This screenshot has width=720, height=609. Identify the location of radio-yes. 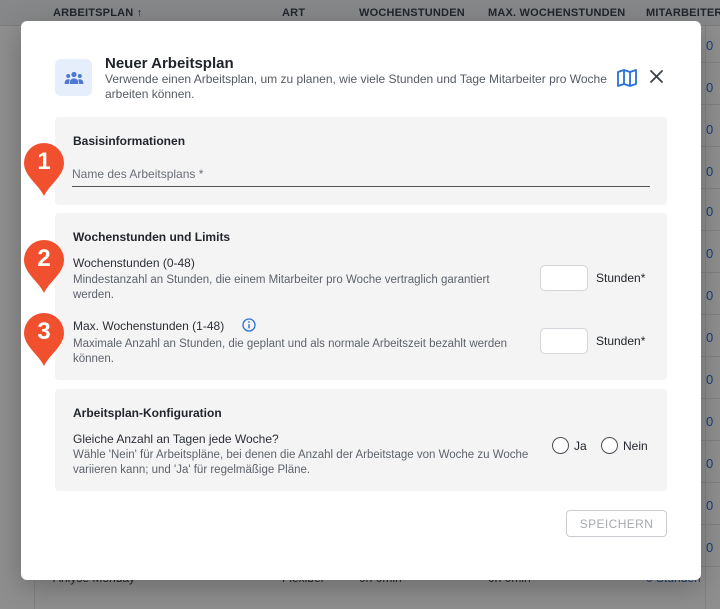
(560, 445).